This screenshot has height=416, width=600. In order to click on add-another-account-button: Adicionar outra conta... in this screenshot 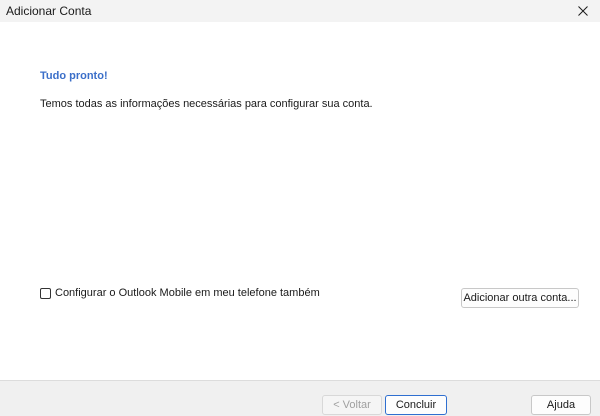, I will do `click(520, 298)`.